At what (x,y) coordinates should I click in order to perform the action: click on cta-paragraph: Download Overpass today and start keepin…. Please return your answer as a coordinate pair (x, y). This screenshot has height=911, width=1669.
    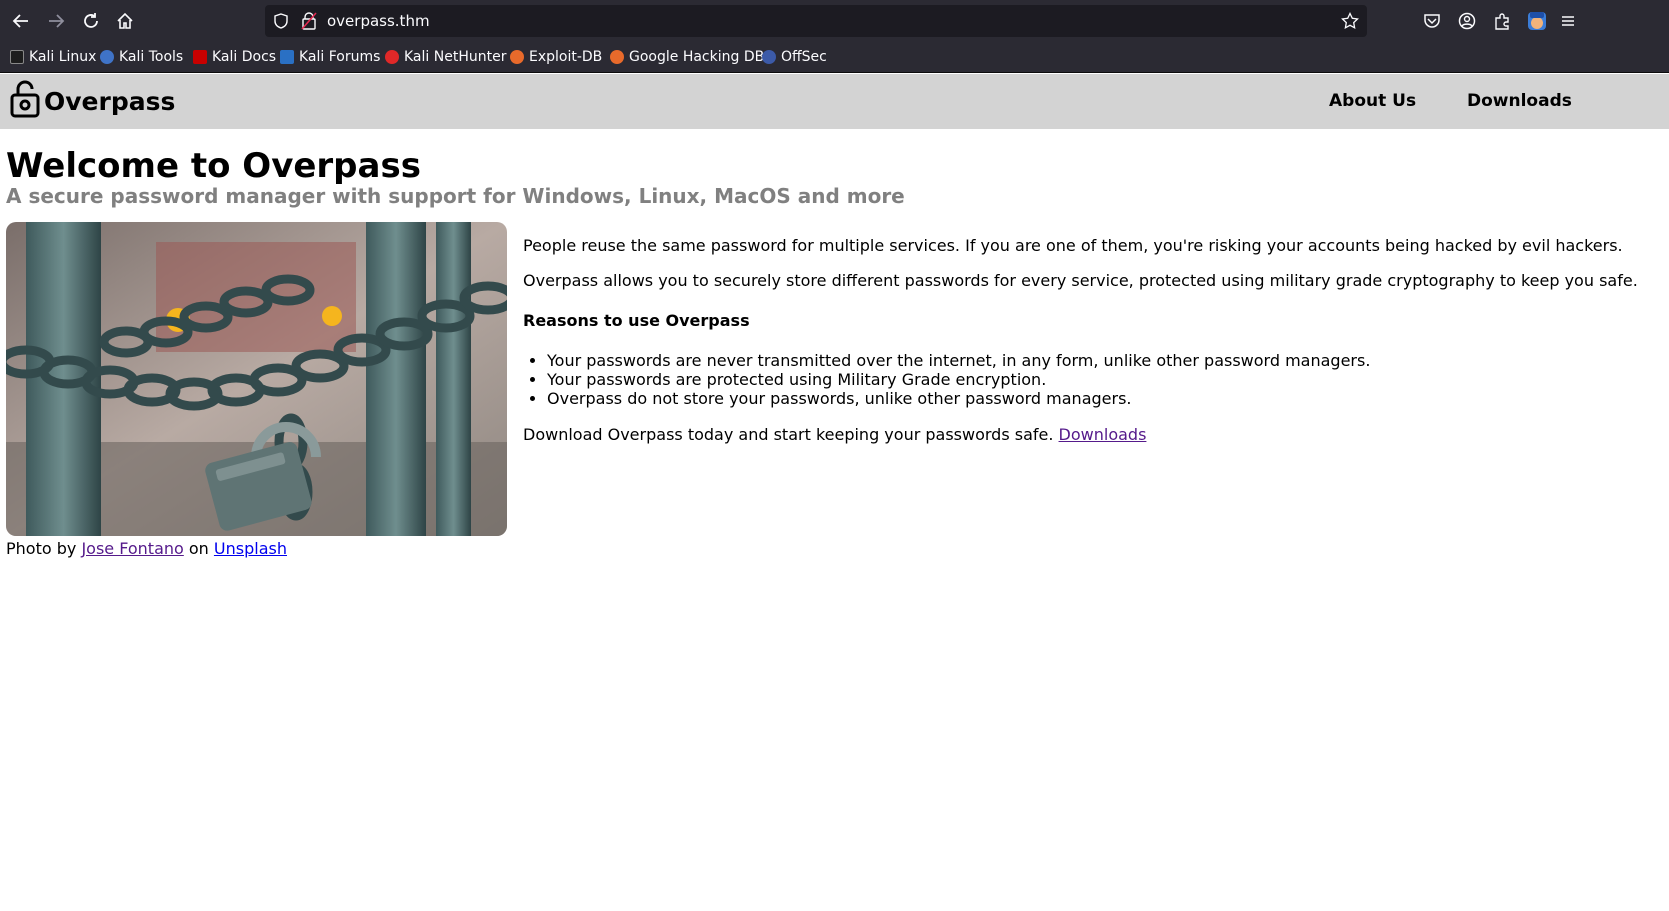
    Looking at the image, I should click on (835, 434).